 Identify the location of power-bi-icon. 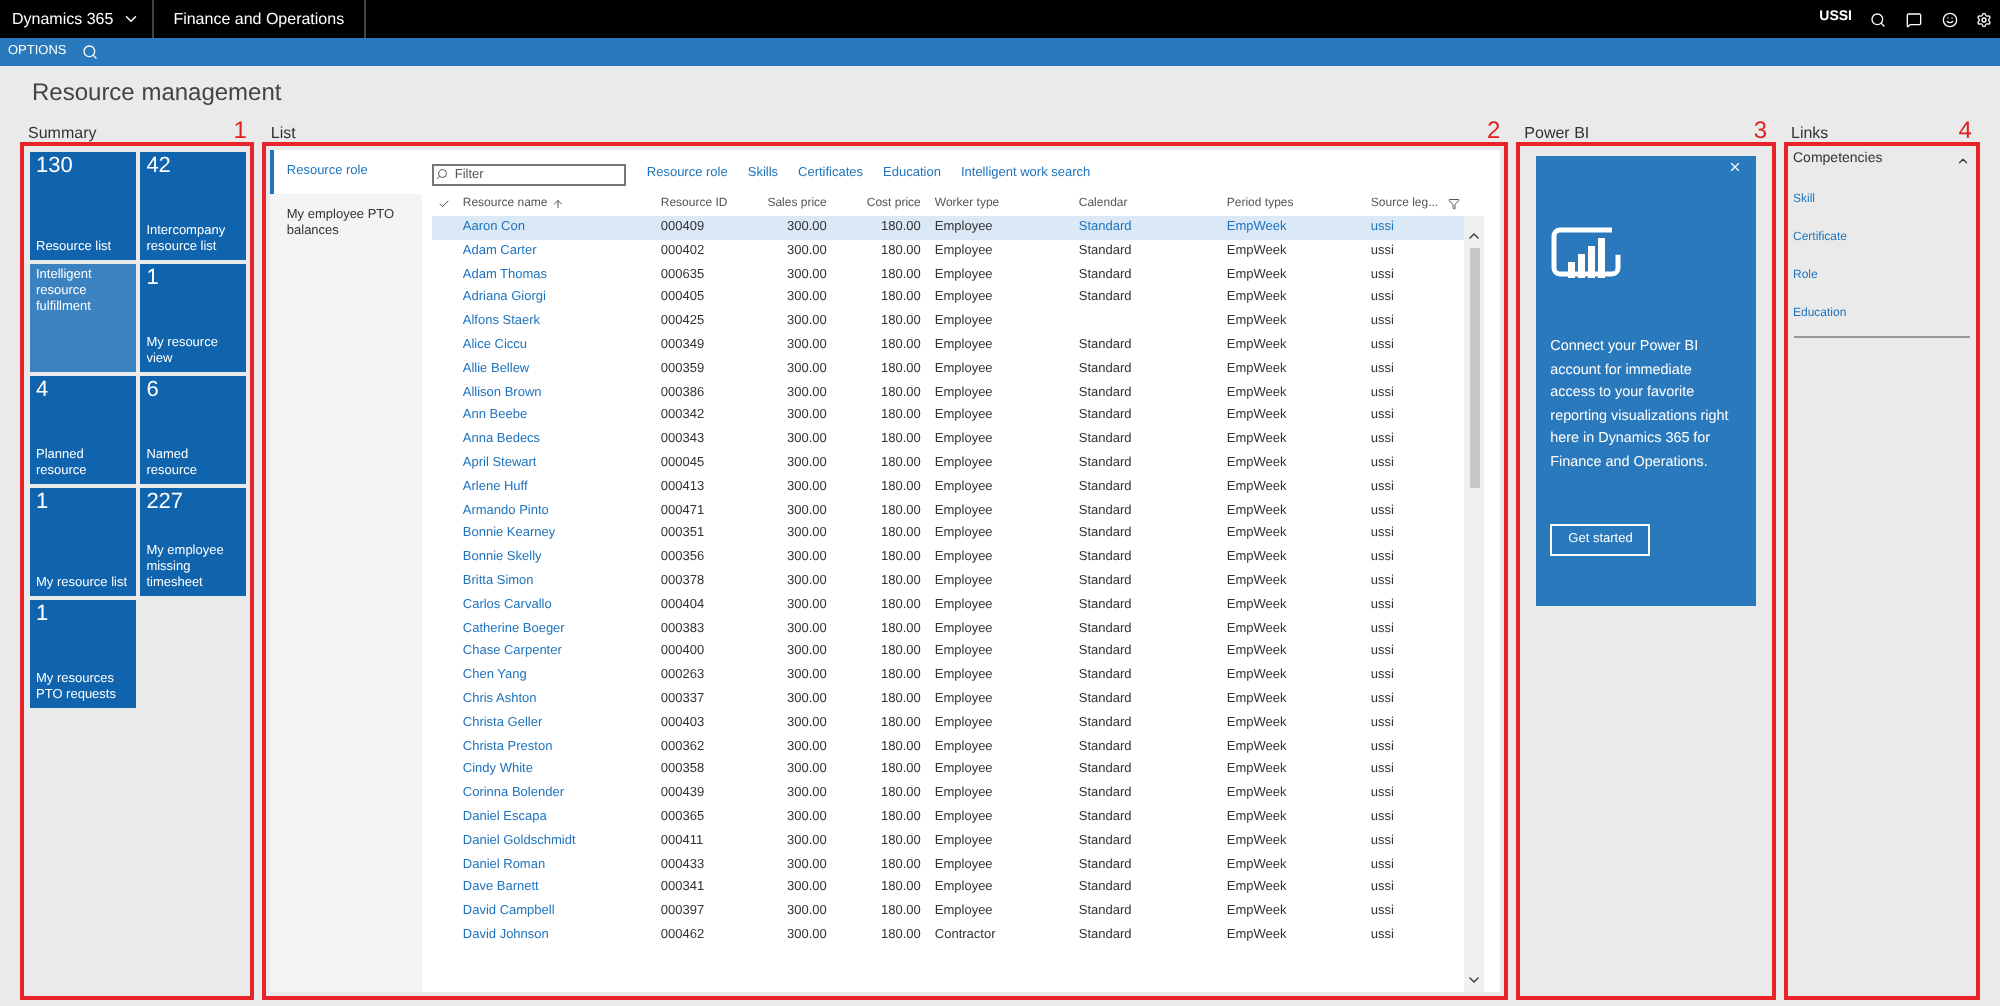
(1586, 254).